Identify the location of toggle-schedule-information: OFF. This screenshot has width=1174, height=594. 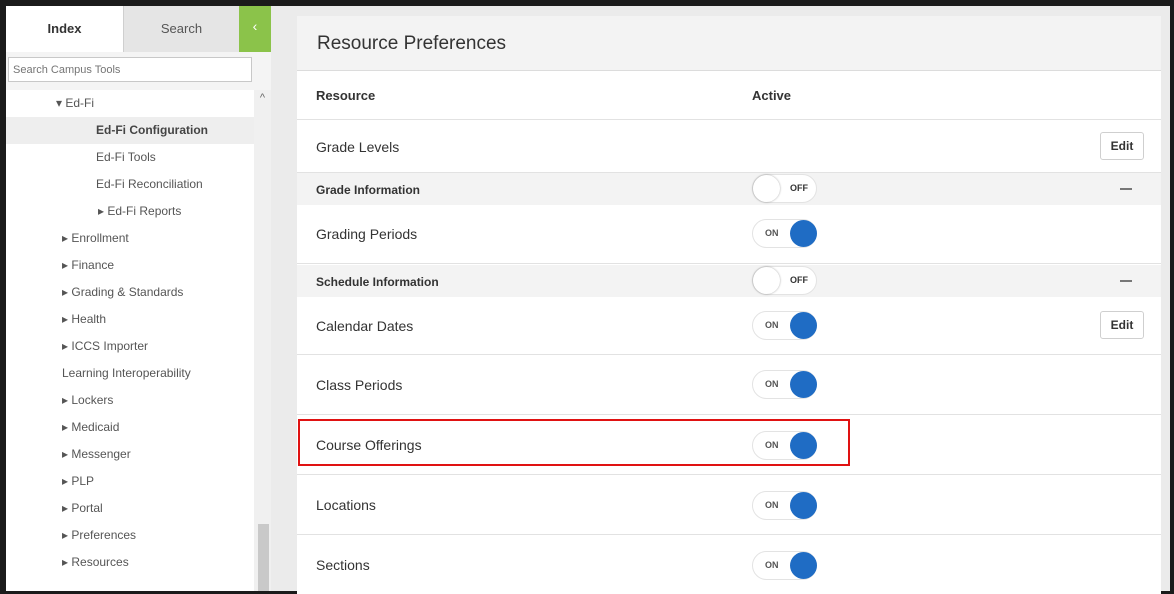
(784, 280).